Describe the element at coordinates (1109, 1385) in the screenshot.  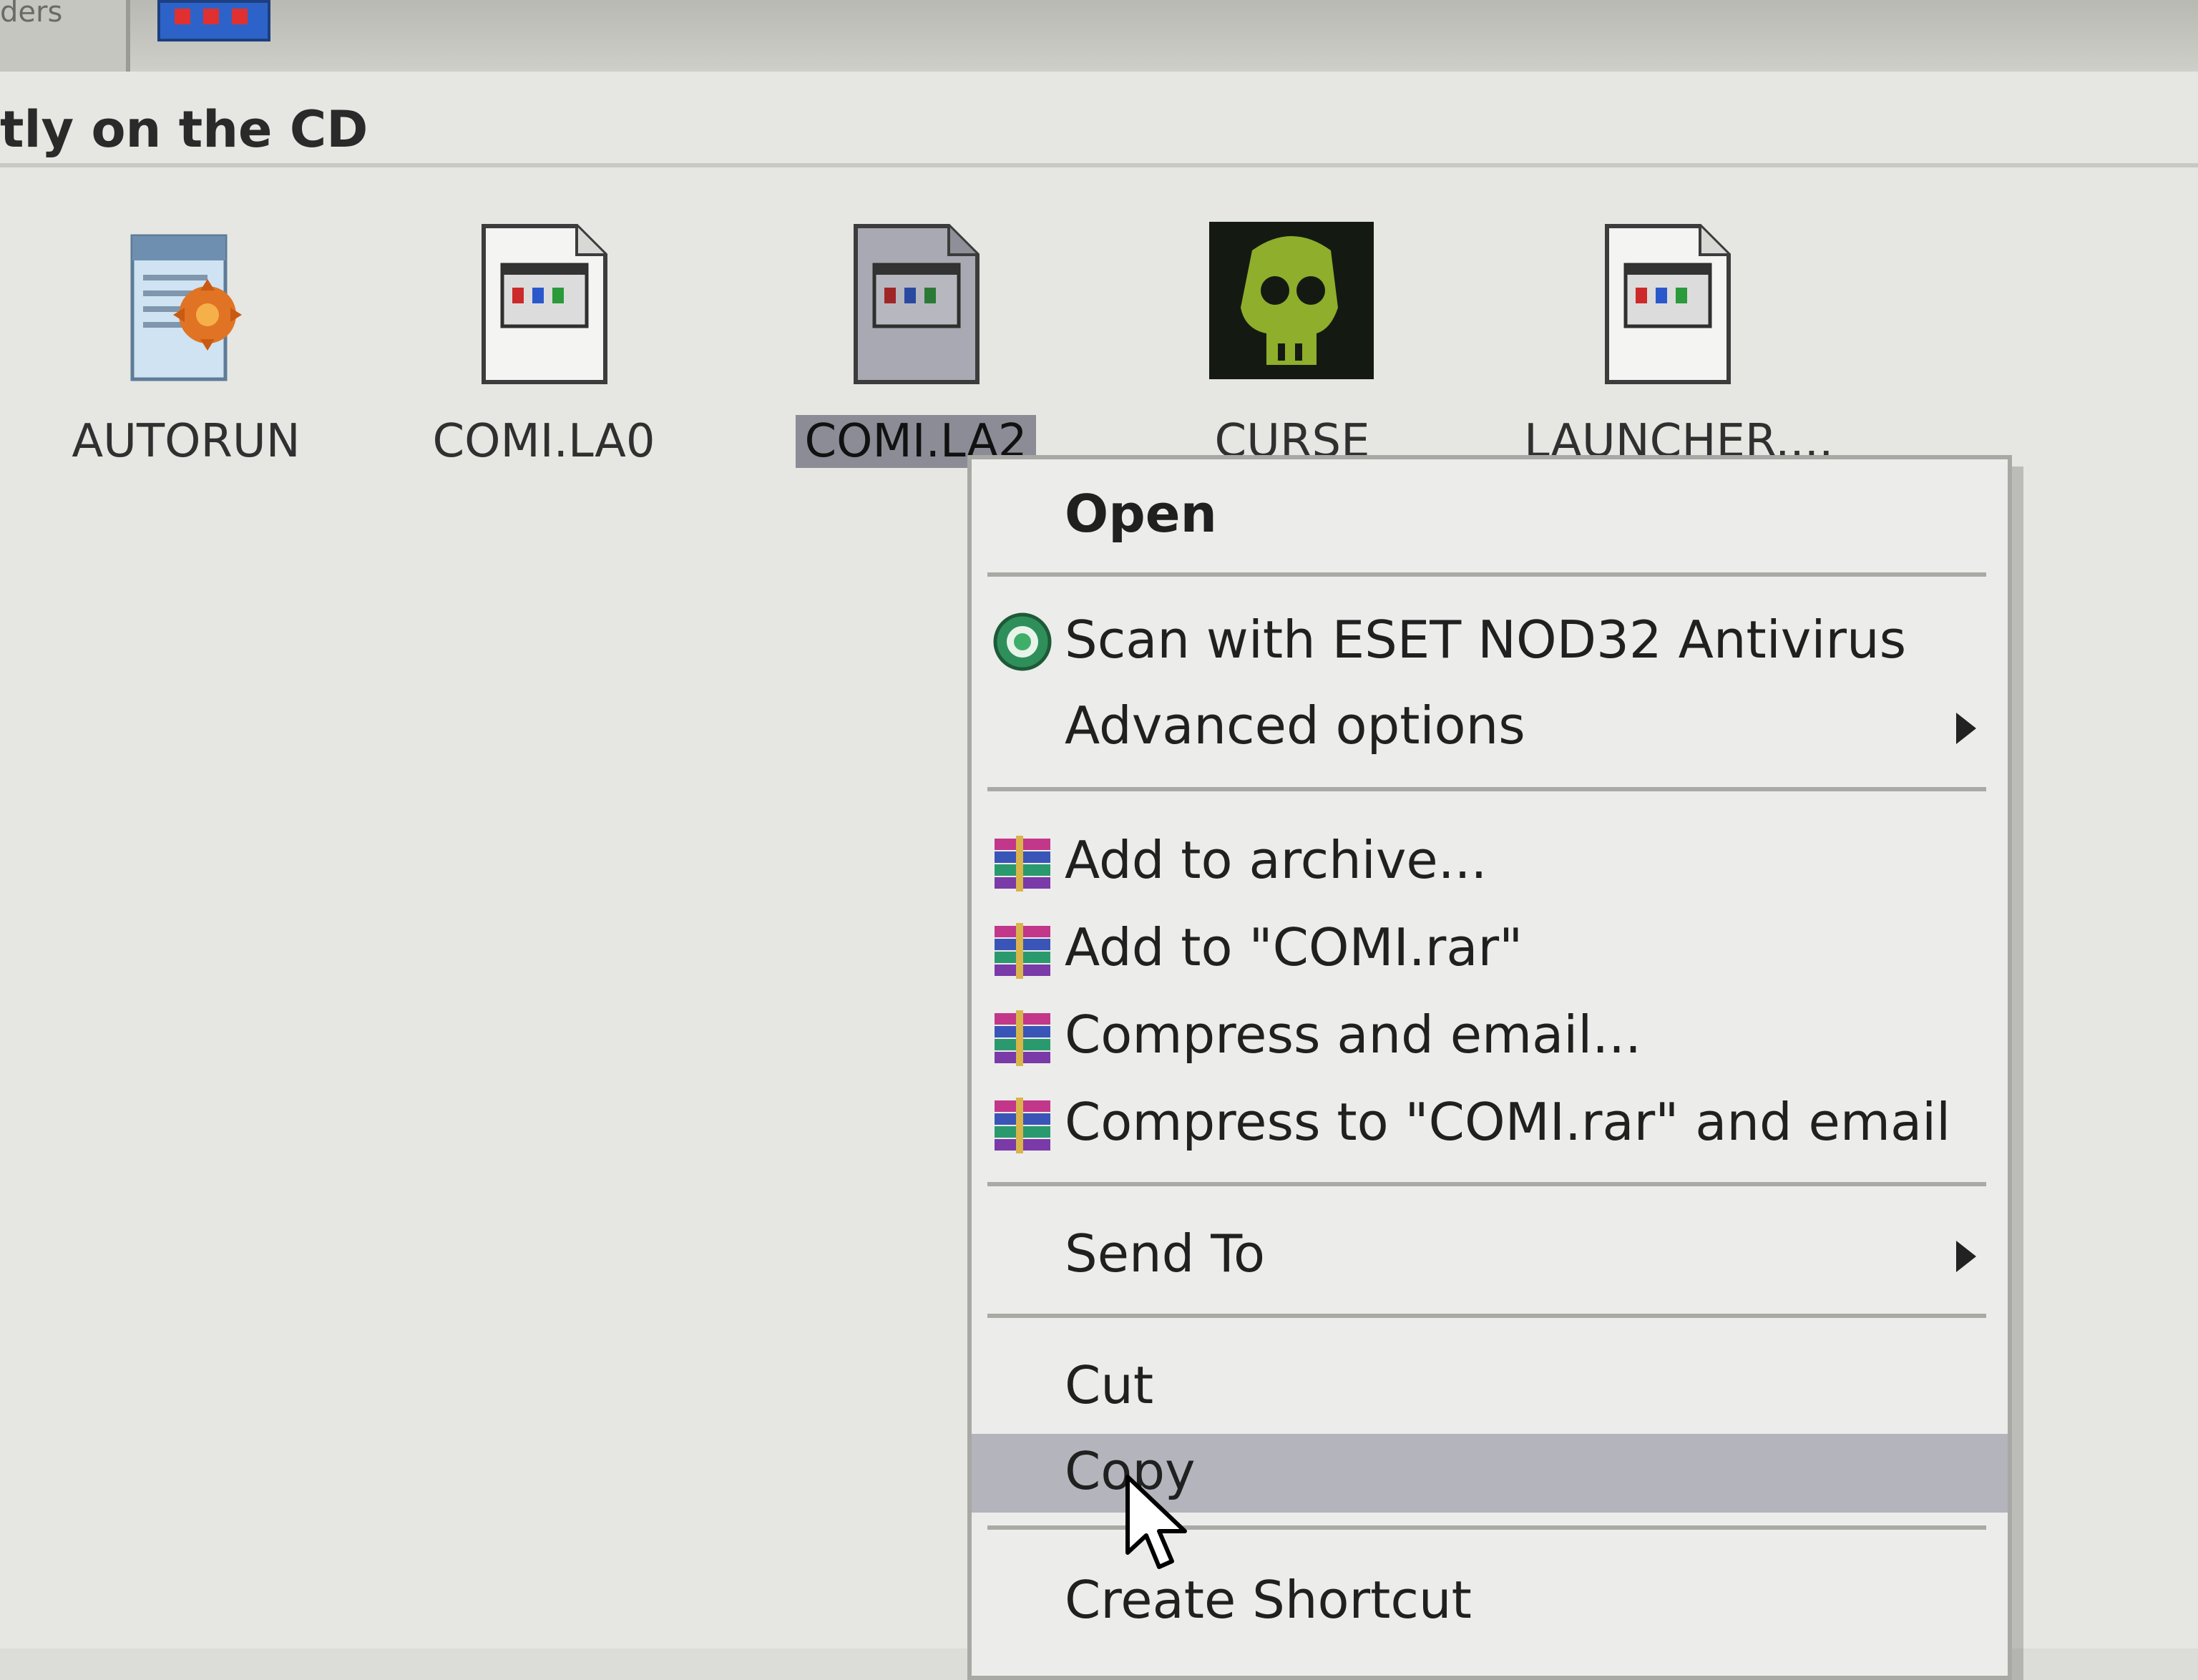
I see `menu-item-label: Cut` at that location.